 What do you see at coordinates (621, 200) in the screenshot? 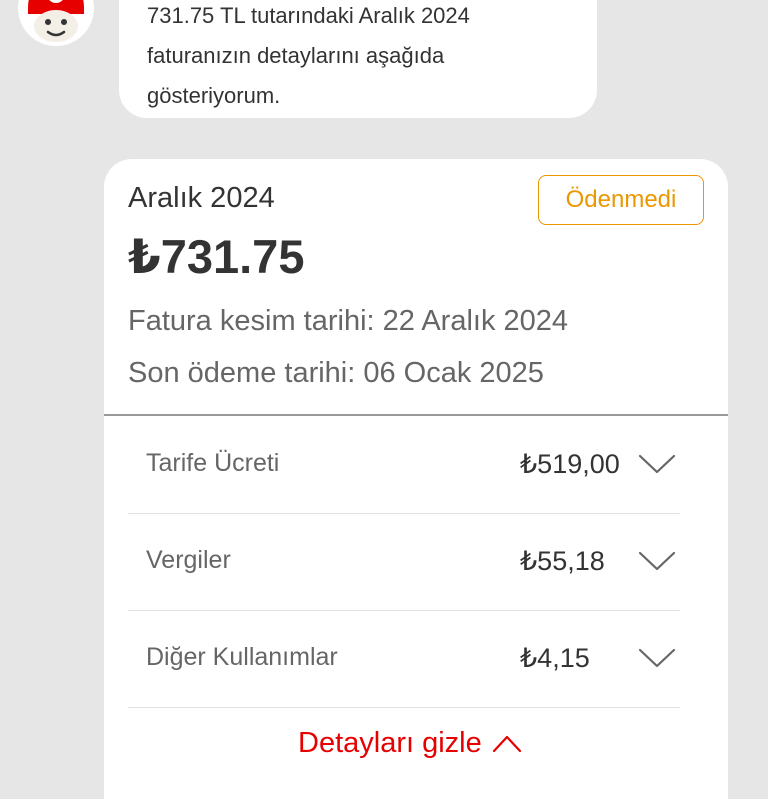
I see `payment-status-badge: Ödenmedi` at bounding box center [621, 200].